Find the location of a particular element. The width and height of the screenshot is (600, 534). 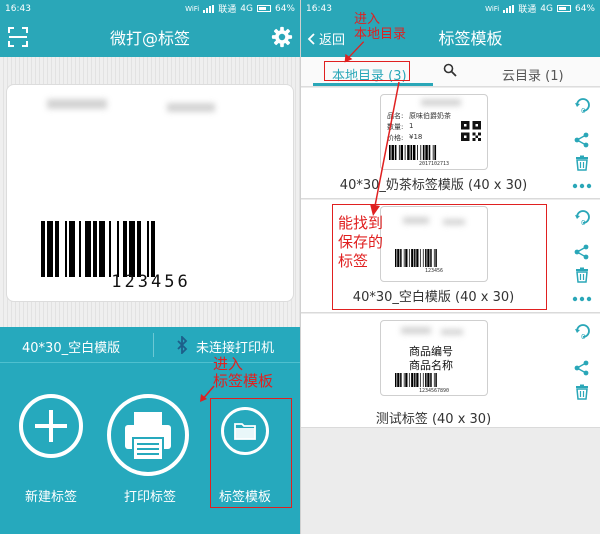

template-item: 商品编号 商品名称 1234567890 测试标签 (40 x 30) 0 is located at coordinates (450, 371).